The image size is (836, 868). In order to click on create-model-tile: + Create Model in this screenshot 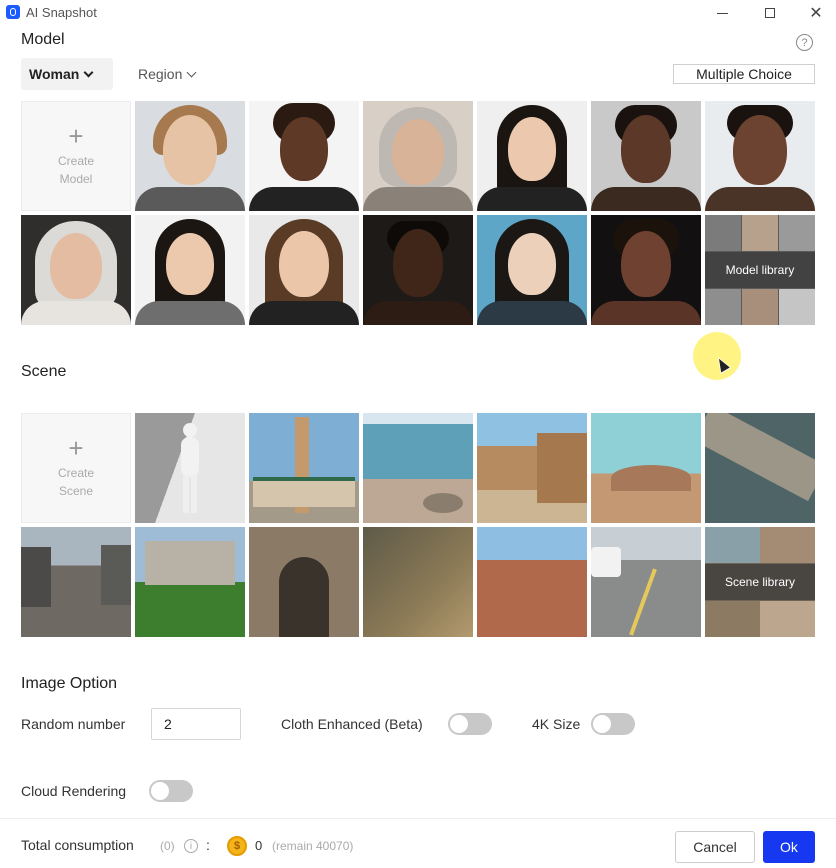, I will do `click(76, 156)`.